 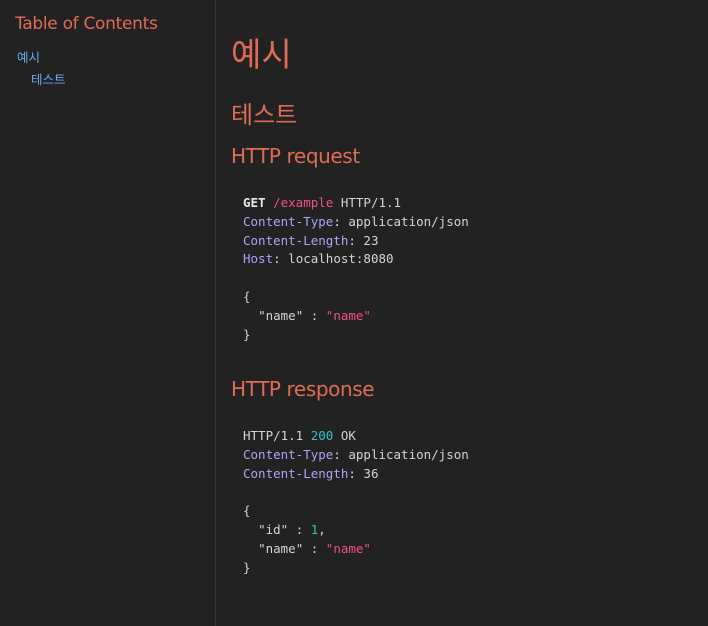 What do you see at coordinates (28, 56) in the screenshot?
I see `toc-link-example: 예시` at bounding box center [28, 56].